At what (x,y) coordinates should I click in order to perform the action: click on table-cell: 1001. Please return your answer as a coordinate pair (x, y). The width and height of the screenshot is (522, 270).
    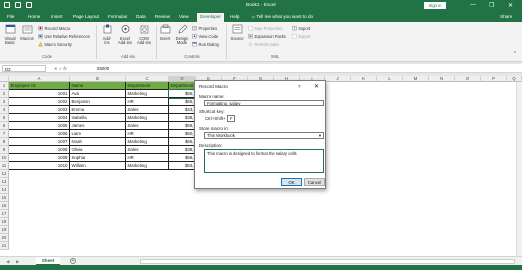
    Looking at the image, I should click on (39, 94).